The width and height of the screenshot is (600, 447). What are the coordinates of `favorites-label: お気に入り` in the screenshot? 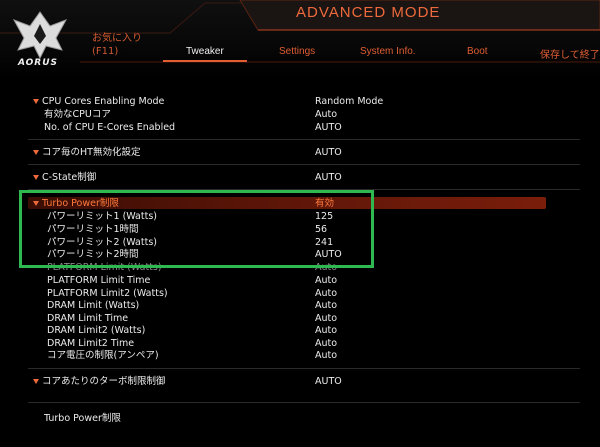 It's located at (117, 38).